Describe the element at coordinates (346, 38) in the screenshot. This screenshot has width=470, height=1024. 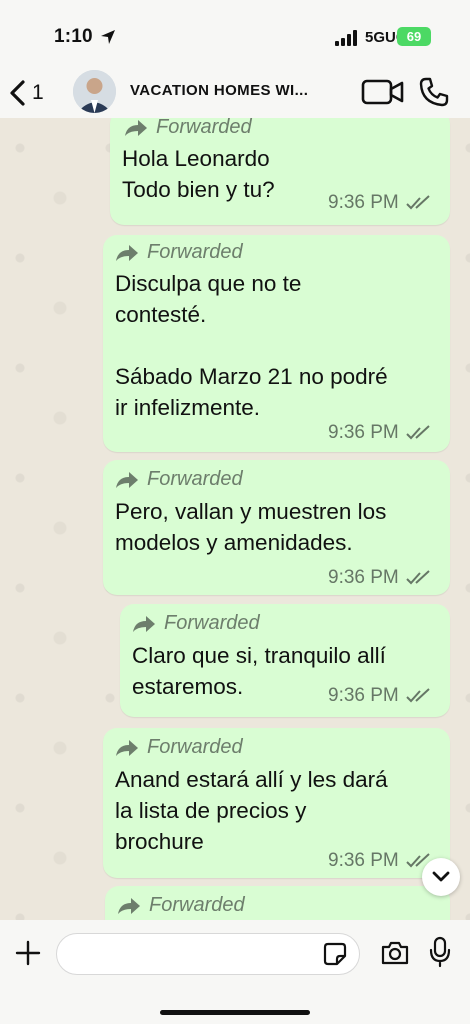
I see `signal-icon` at that location.